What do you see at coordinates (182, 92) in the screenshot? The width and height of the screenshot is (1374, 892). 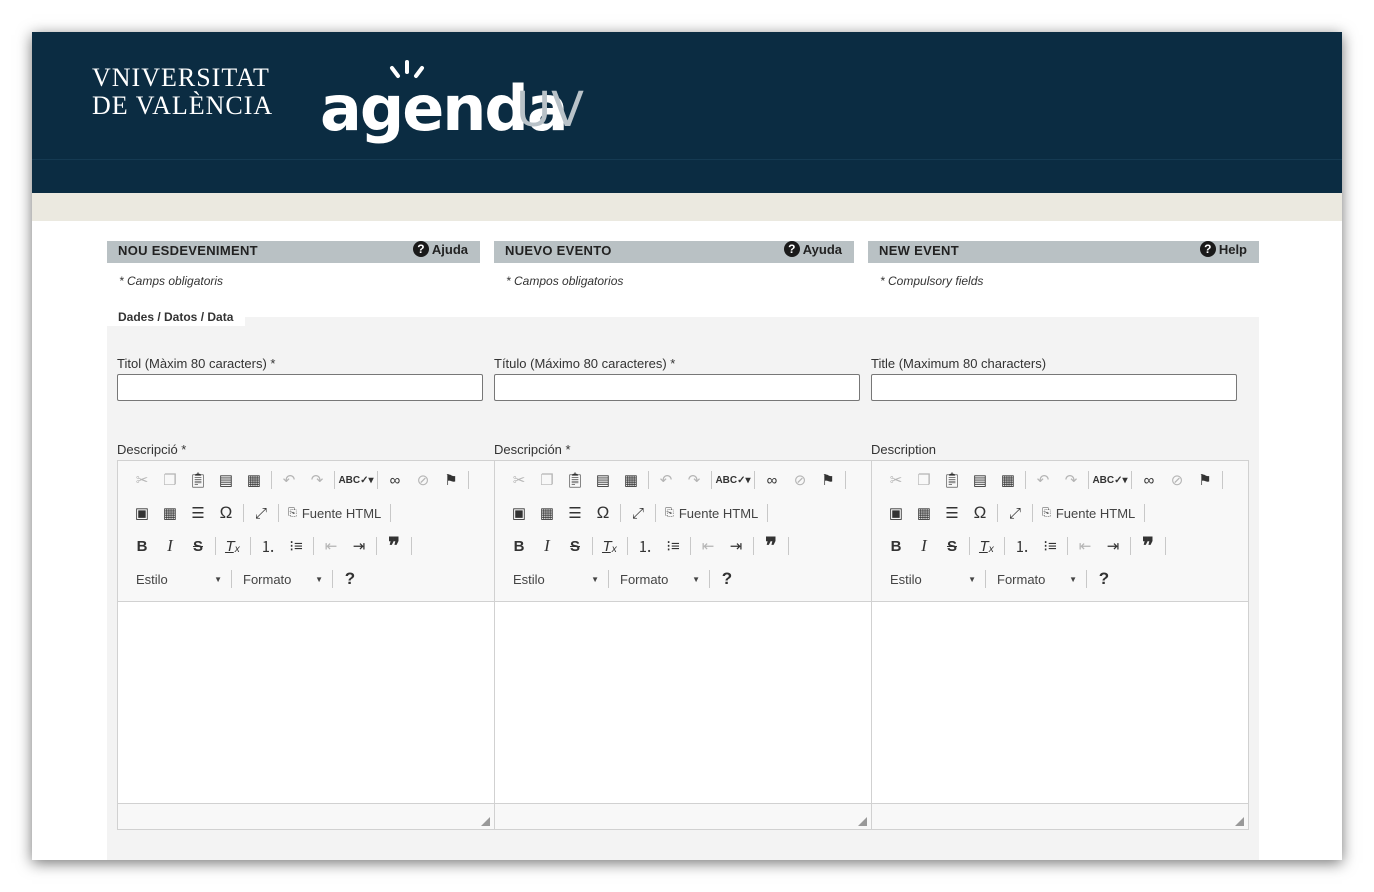 I see `university-logo: VNIVERSITAT DE VALÈNCIA` at bounding box center [182, 92].